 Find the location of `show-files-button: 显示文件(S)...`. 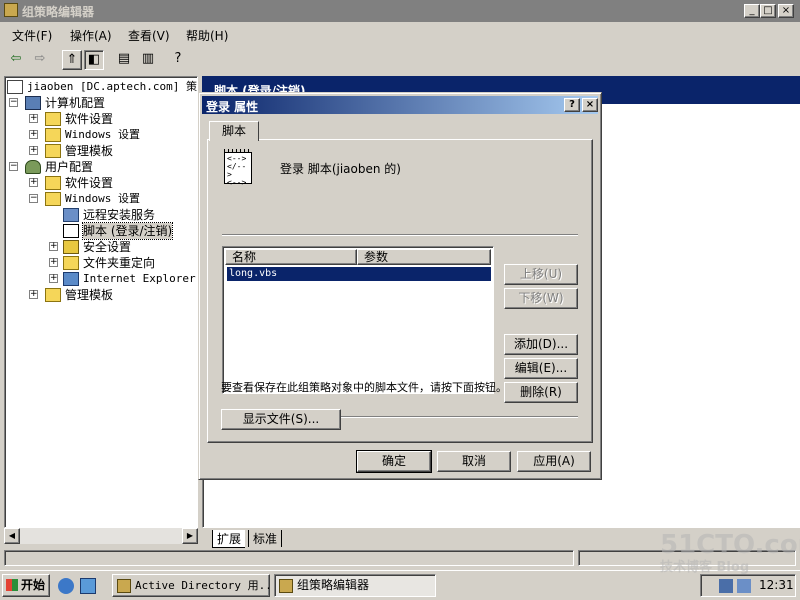

show-files-button: 显示文件(S)... is located at coordinates (281, 419).